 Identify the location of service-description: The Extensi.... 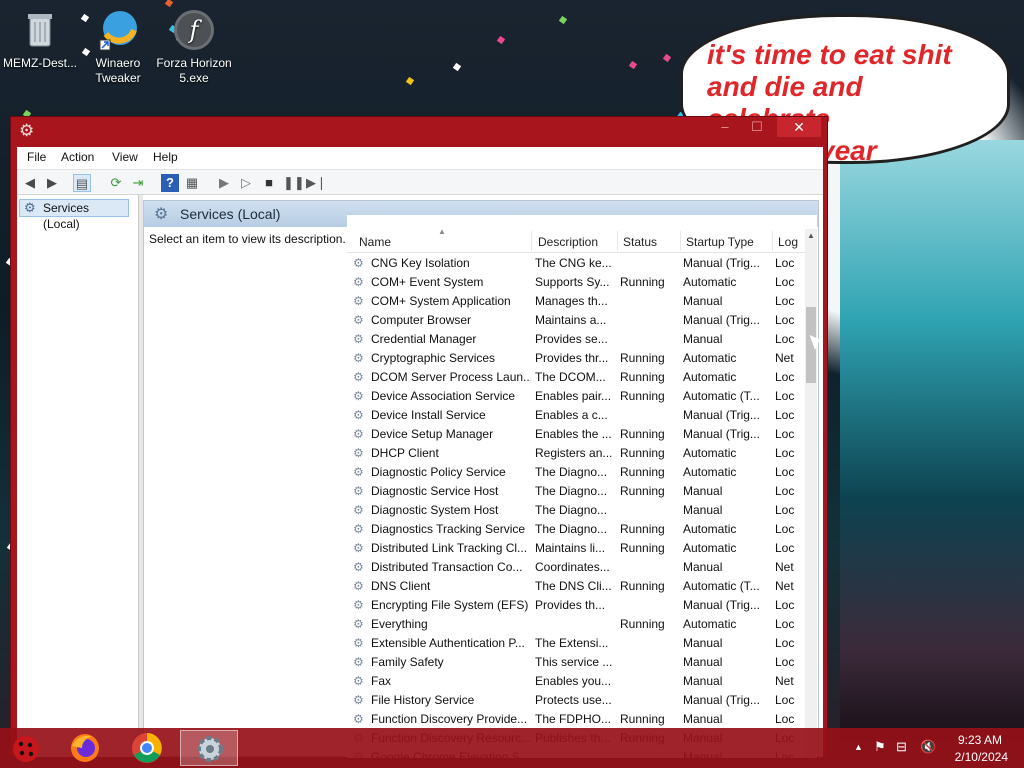
(572, 643).